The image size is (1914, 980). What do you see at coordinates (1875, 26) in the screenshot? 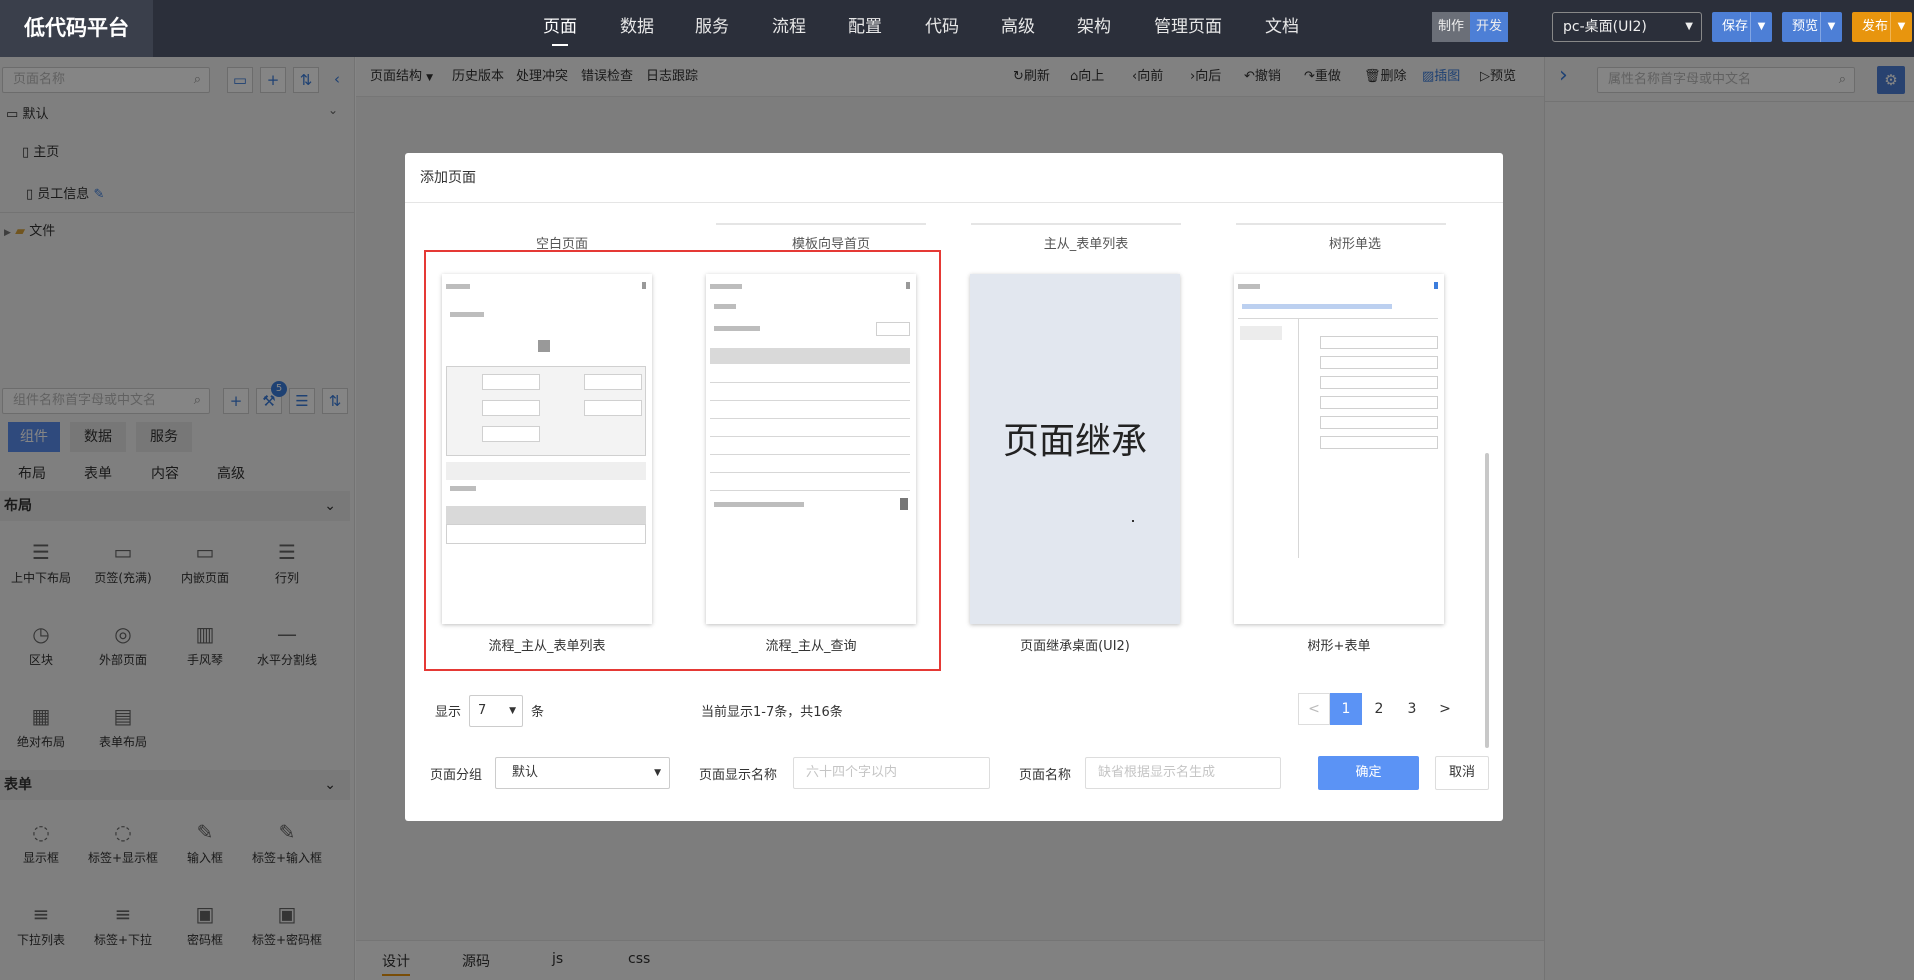
I see `publish-label: 发布` at bounding box center [1875, 26].